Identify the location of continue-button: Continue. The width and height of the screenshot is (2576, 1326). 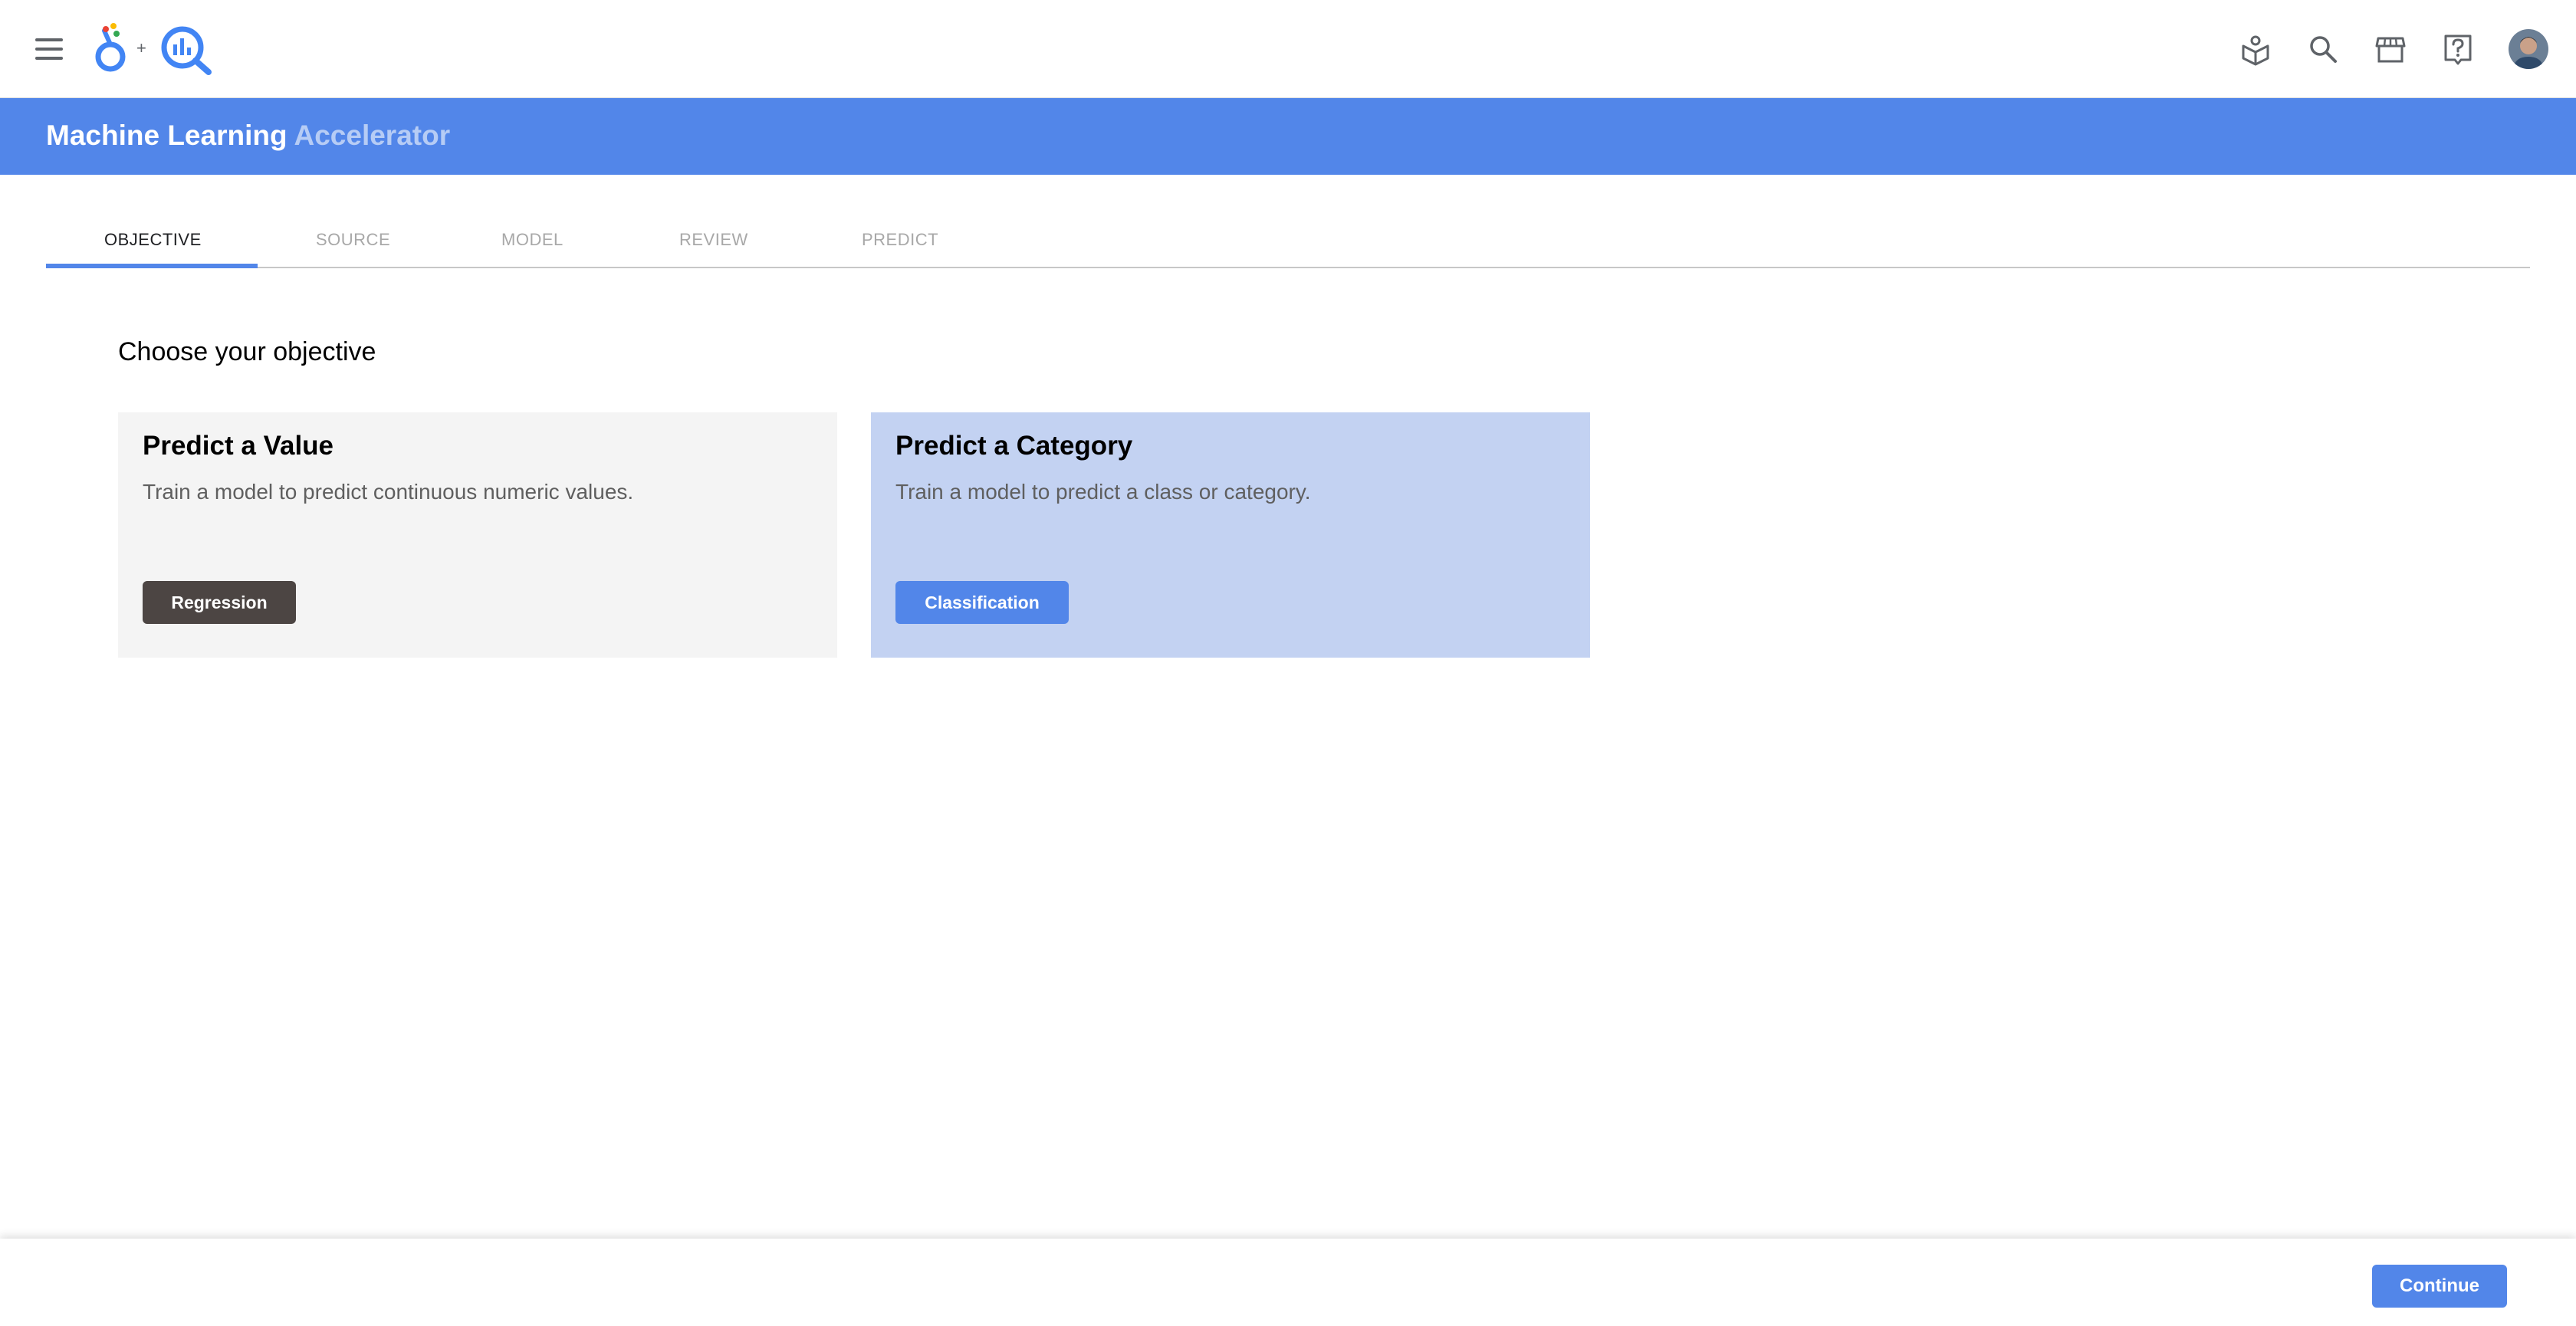
(2439, 1286).